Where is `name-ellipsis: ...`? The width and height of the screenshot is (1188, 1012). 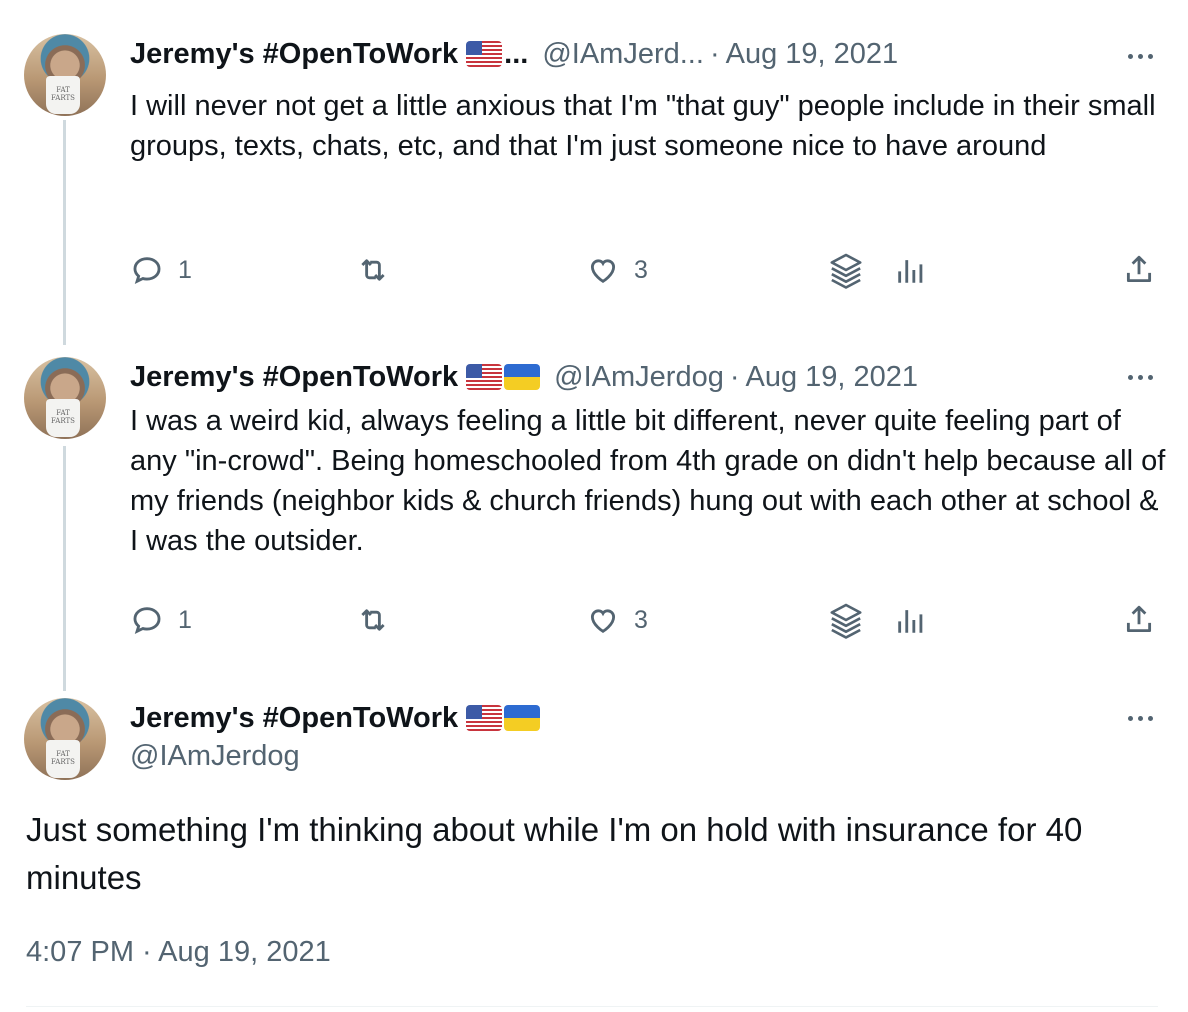 name-ellipsis: ... is located at coordinates (516, 53).